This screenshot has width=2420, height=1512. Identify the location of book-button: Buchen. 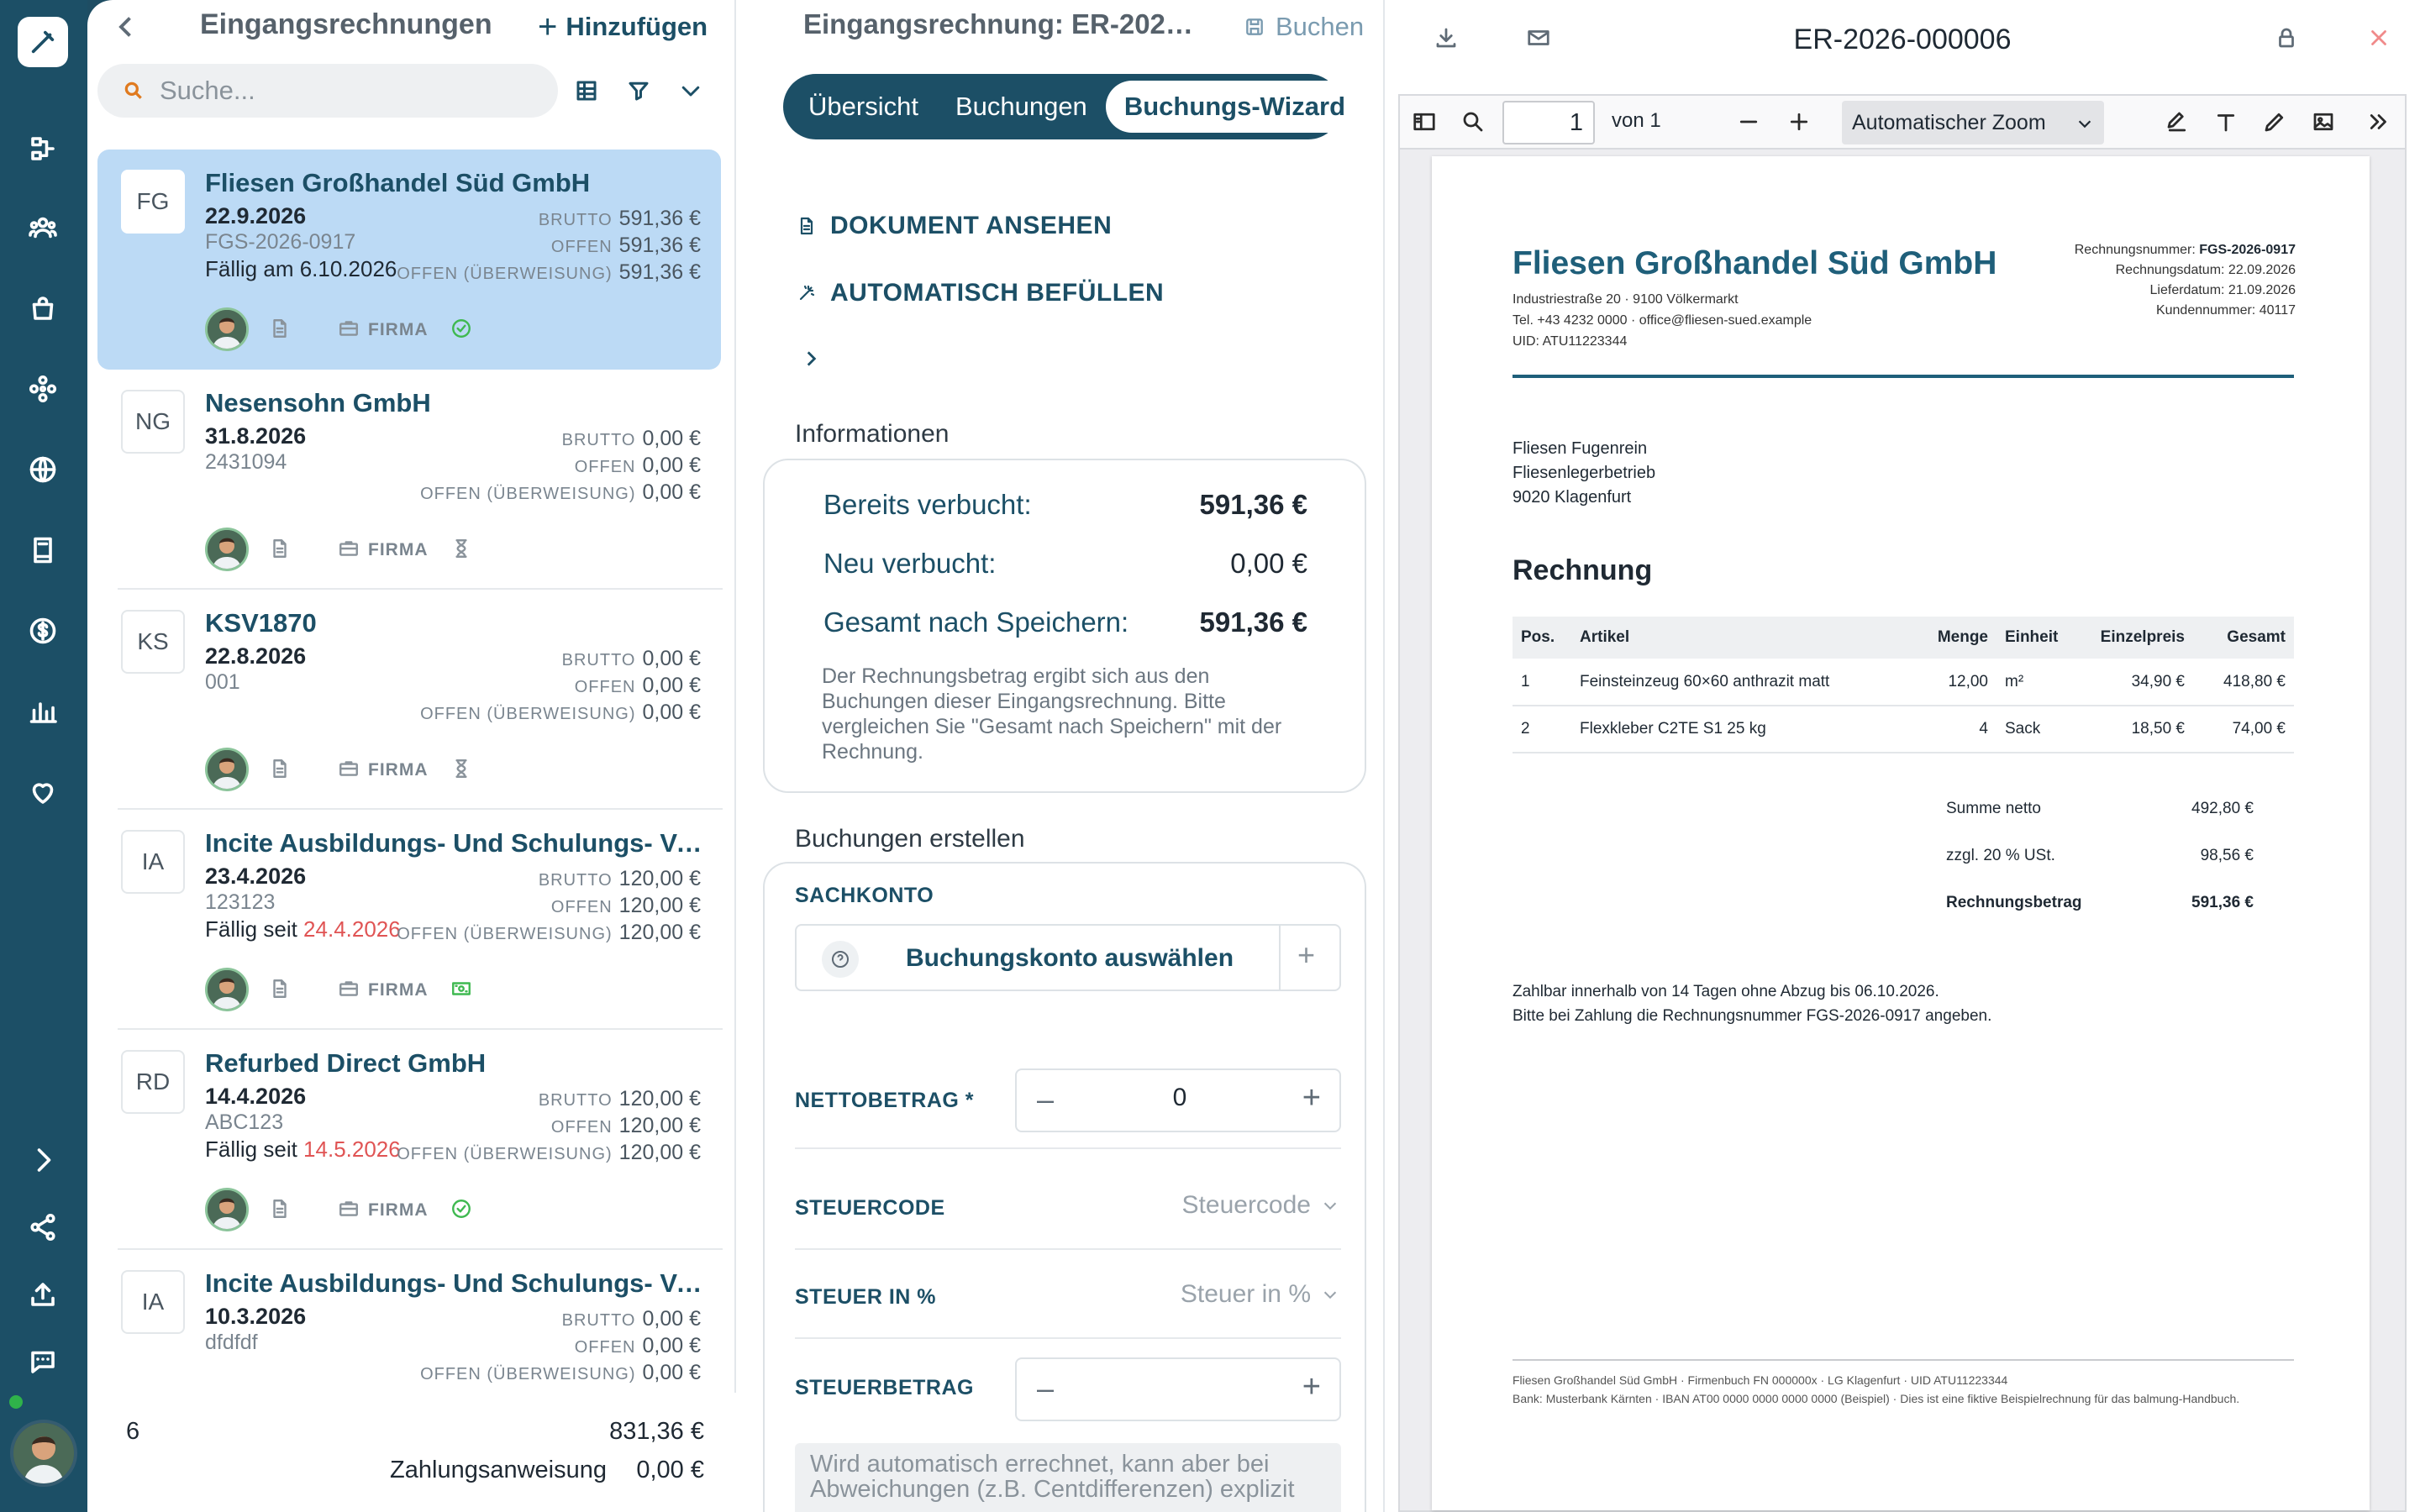
(1304, 27).